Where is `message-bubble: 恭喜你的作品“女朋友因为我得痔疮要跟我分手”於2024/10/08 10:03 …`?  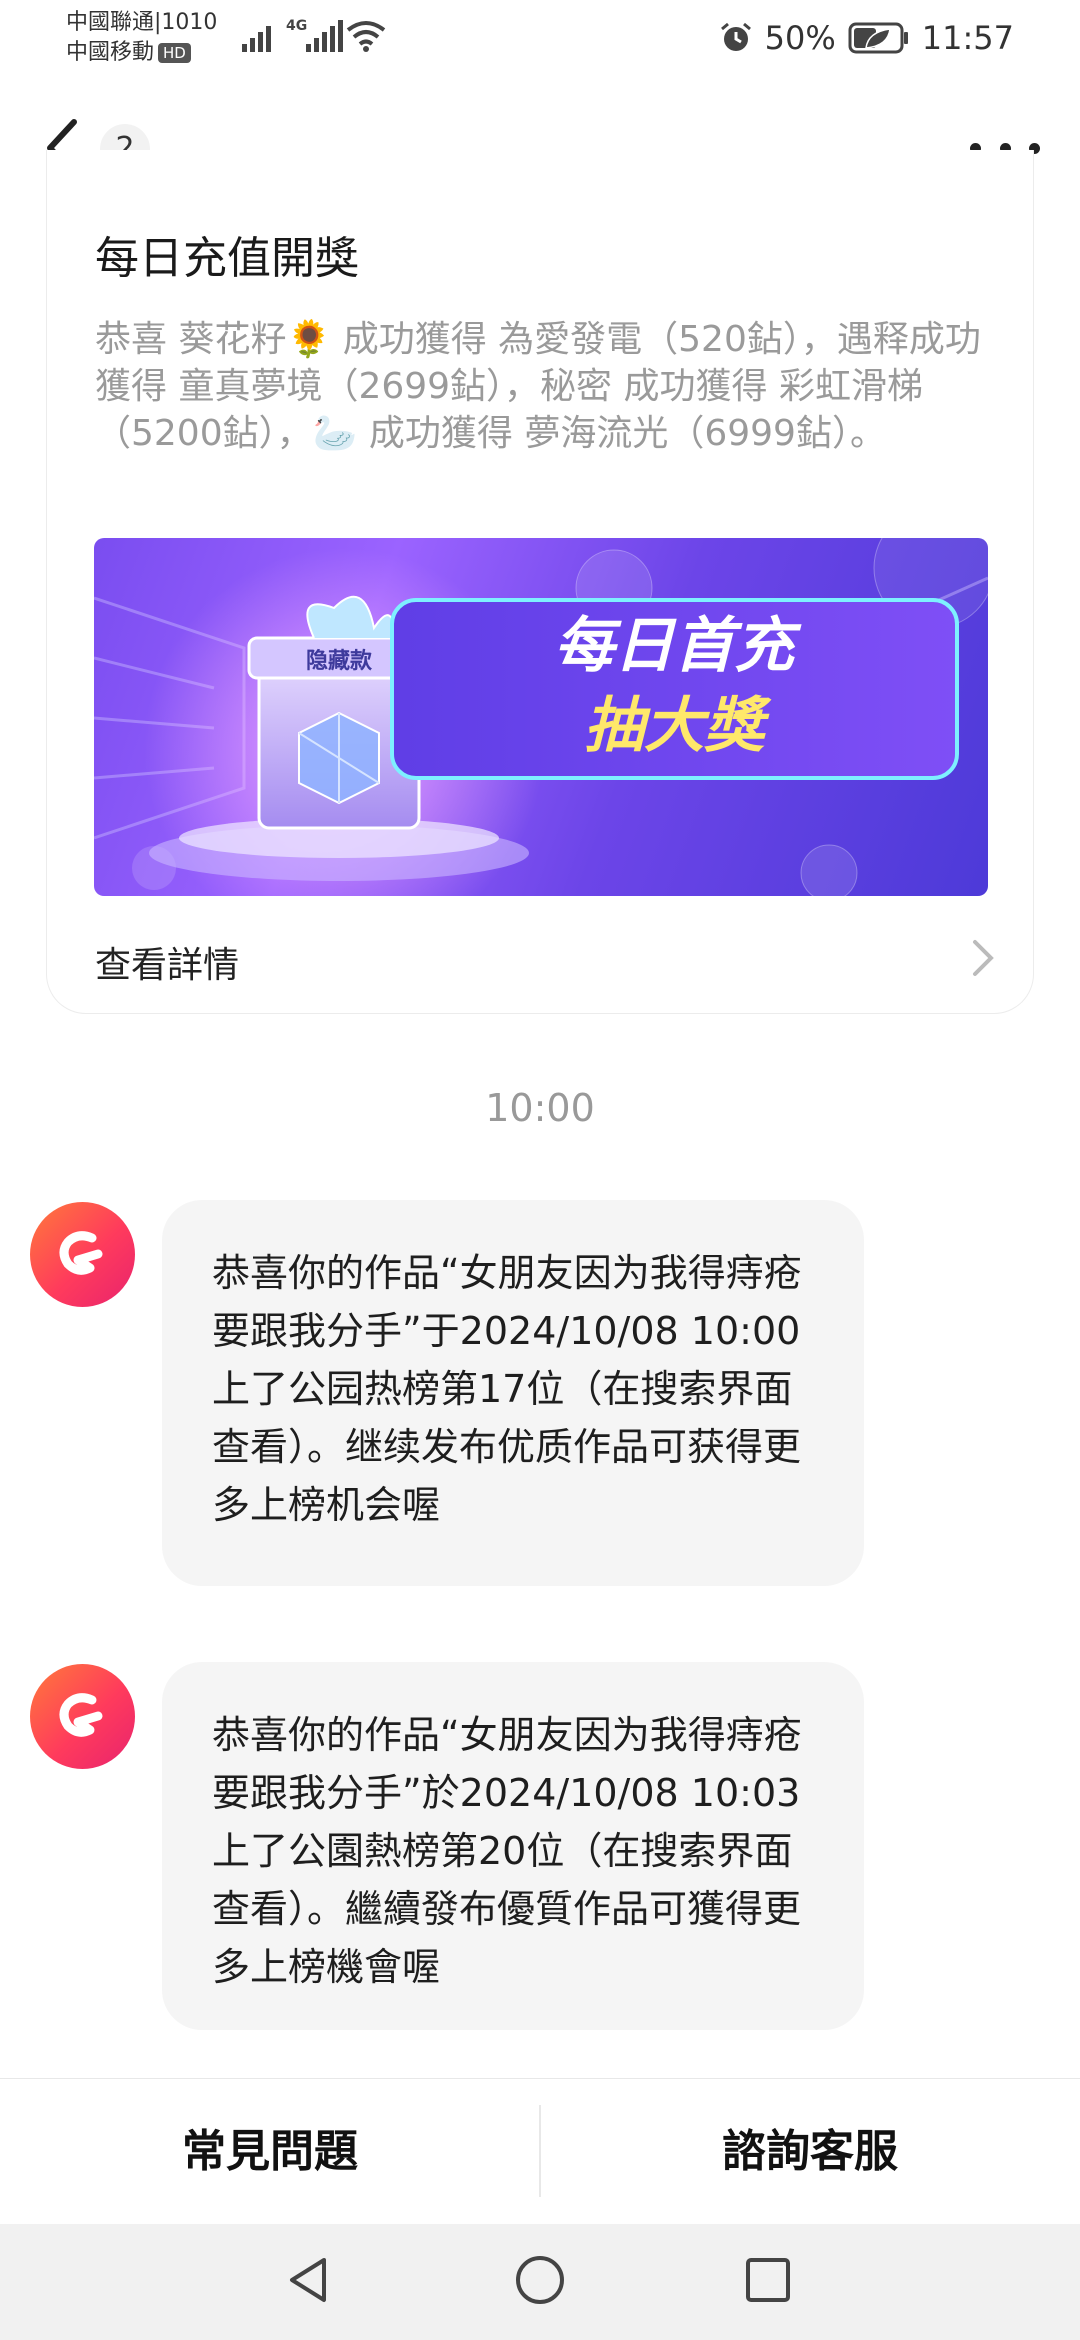
message-bubble: 恭喜你的作品“女朋友因为我得痔疮要跟我分手”於2024/10/08 10:03 … is located at coordinates (513, 1846).